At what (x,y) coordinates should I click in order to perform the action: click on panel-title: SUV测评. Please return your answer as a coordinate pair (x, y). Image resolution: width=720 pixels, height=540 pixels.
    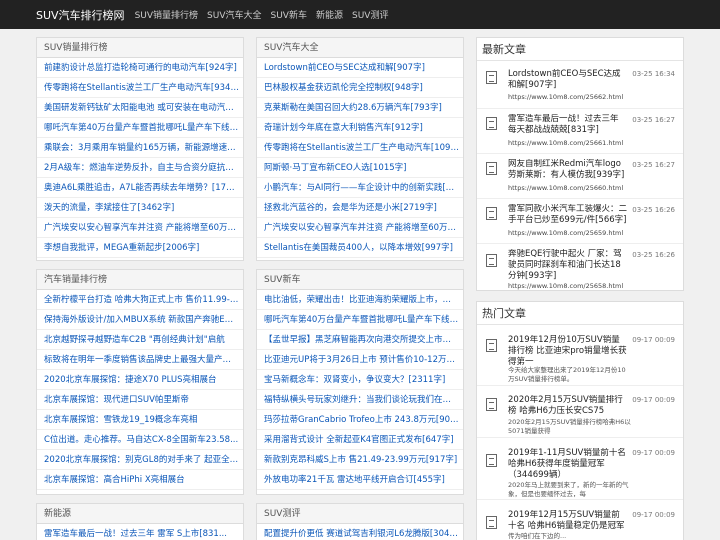
    Looking at the image, I should click on (360, 514).